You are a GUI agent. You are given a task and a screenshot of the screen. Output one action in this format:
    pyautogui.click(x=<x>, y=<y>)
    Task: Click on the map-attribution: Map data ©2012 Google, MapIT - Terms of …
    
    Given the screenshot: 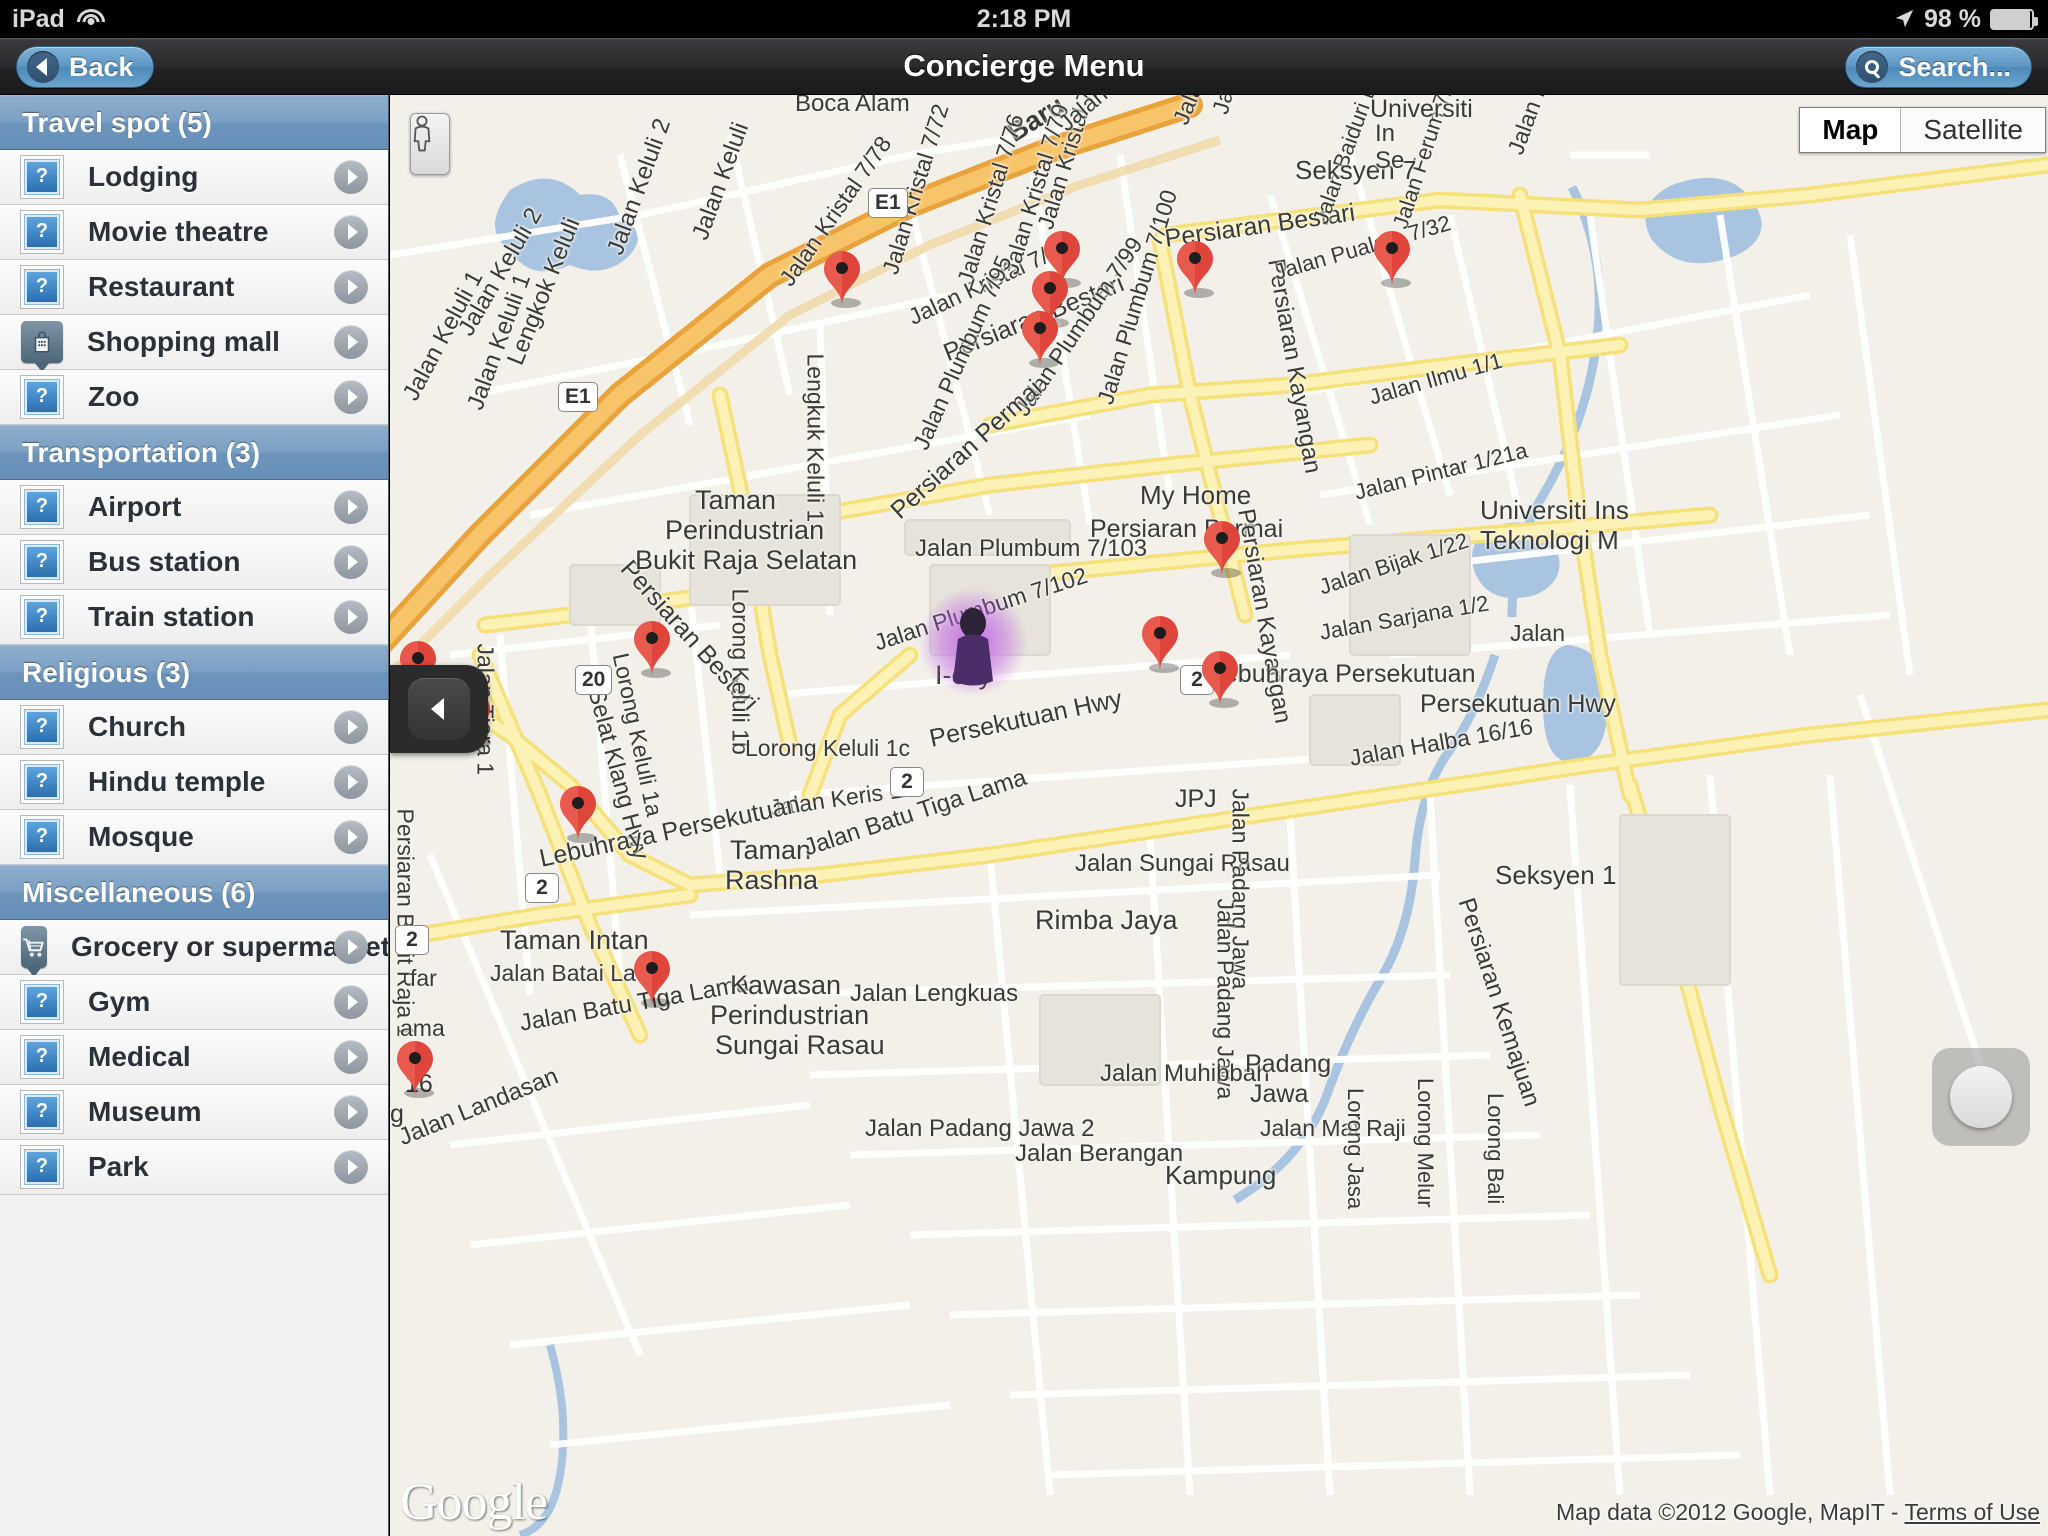 What is the action you would take?
    pyautogui.click(x=1798, y=1512)
    